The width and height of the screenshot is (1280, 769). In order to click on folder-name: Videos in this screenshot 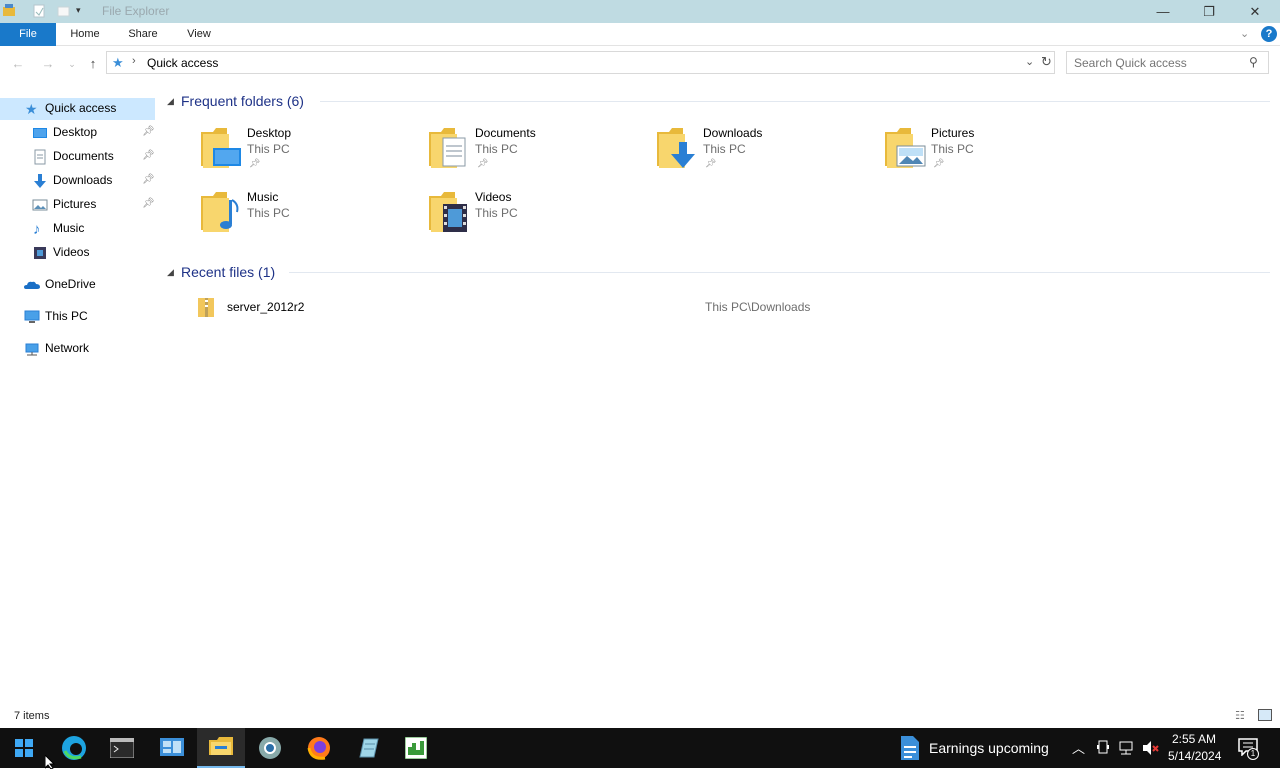, I will do `click(493, 197)`.